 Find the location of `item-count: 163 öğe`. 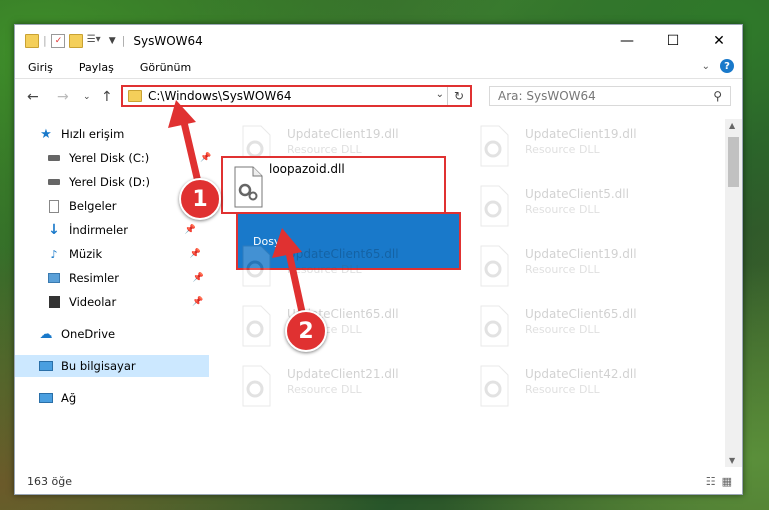

item-count: 163 öğe is located at coordinates (49, 481).